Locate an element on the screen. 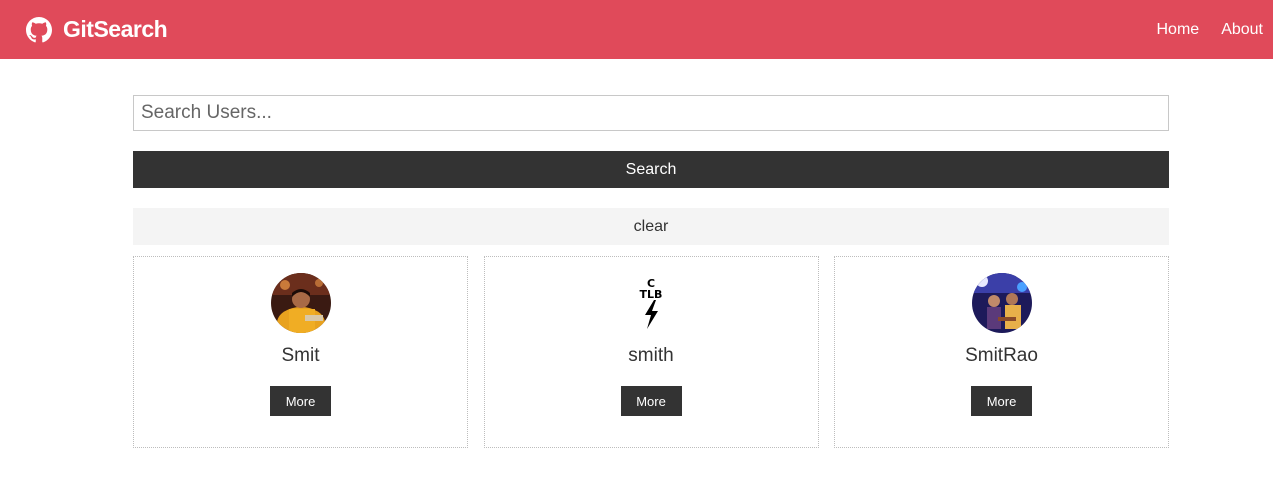 This screenshot has height=477, width=1273. navbar: GitSearch Home About is located at coordinates (636, 29).